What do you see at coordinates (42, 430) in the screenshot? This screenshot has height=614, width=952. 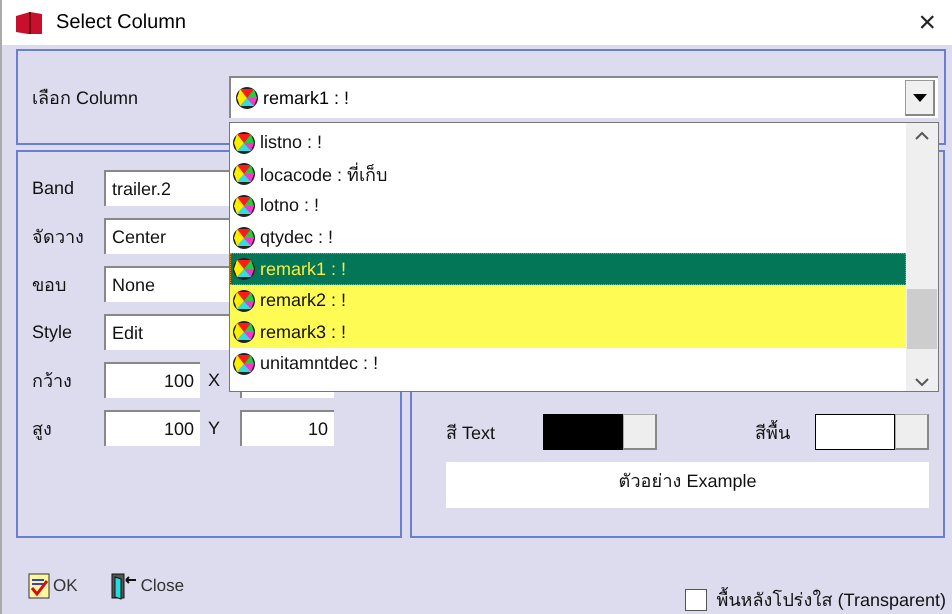 I see `size-label: สูง` at bounding box center [42, 430].